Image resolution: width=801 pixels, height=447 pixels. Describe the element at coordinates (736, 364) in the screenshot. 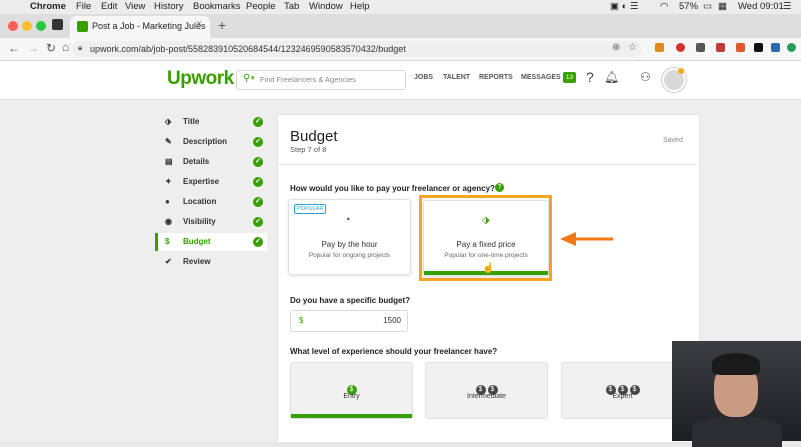

I see `presenter-hair` at that location.